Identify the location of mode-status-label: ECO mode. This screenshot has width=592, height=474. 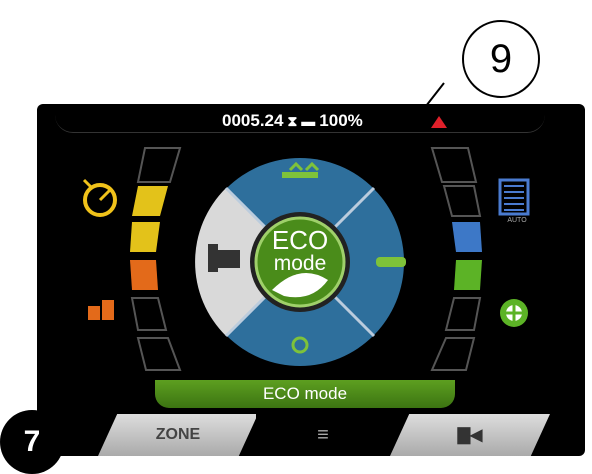
(305, 393).